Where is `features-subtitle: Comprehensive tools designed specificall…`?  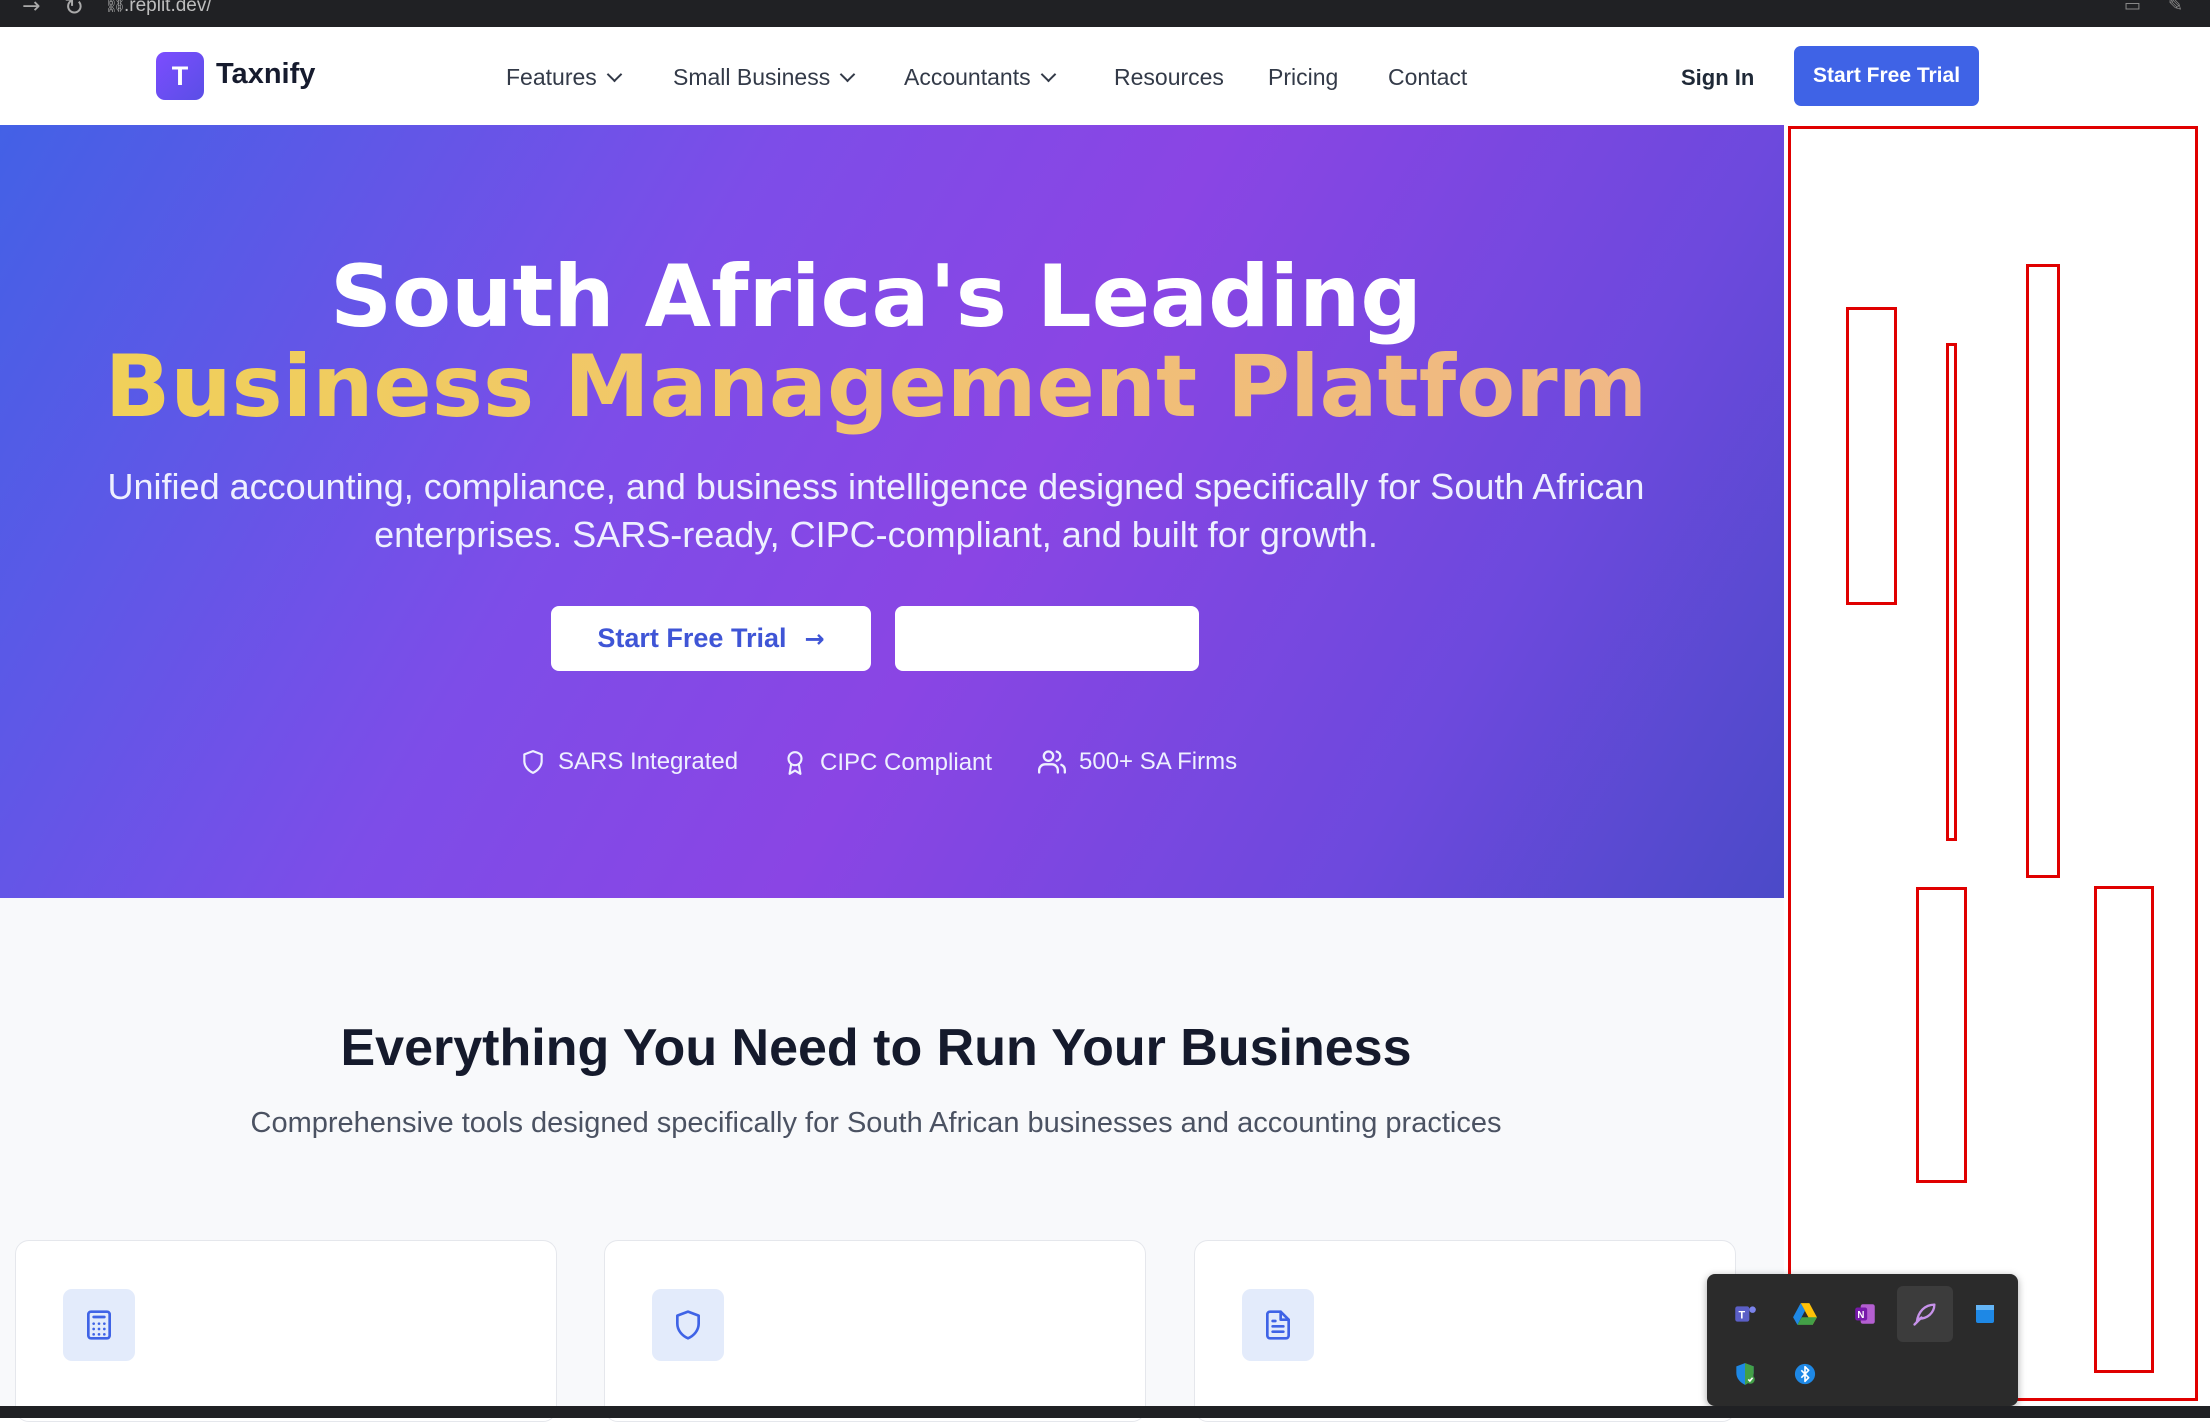 features-subtitle: Comprehensive tools designed specificall… is located at coordinates (876, 1123).